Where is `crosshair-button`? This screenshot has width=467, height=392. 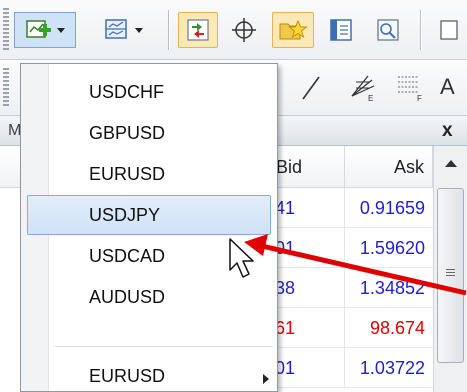 crosshair-button is located at coordinates (244, 30).